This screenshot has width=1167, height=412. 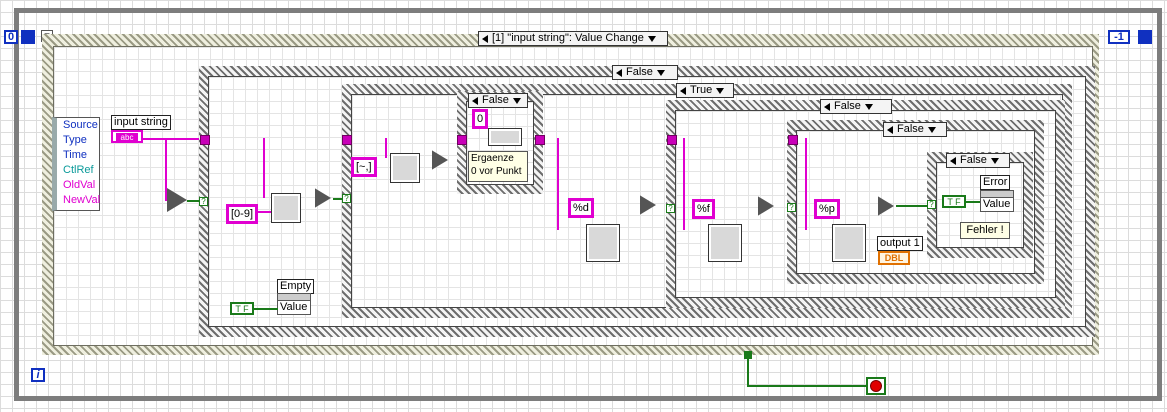 I want to click on empty-indicator: Value, so click(x=294, y=304).